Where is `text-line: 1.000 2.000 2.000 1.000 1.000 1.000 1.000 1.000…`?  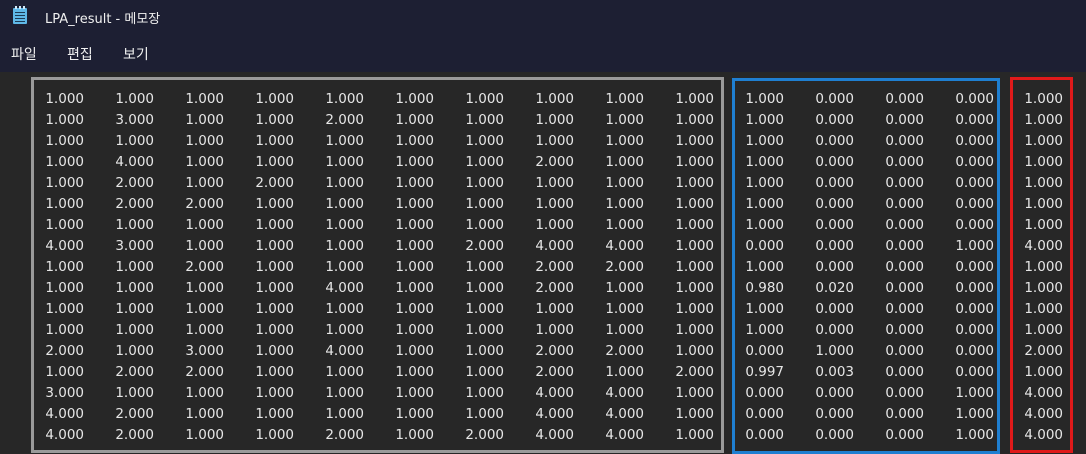
text-line: 1.000 2.000 2.000 1.000 1.000 1.000 1.000 1.000… is located at coordinates (543, 204).